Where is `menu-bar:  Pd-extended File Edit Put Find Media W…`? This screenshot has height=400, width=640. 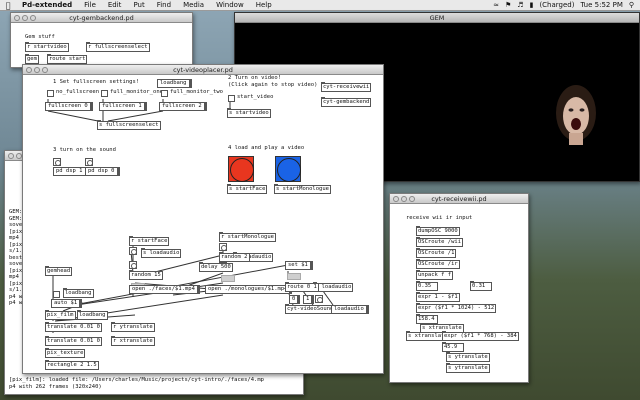 menu-bar:  Pd-extended File Edit Put Find Media W… is located at coordinates (320, 5).